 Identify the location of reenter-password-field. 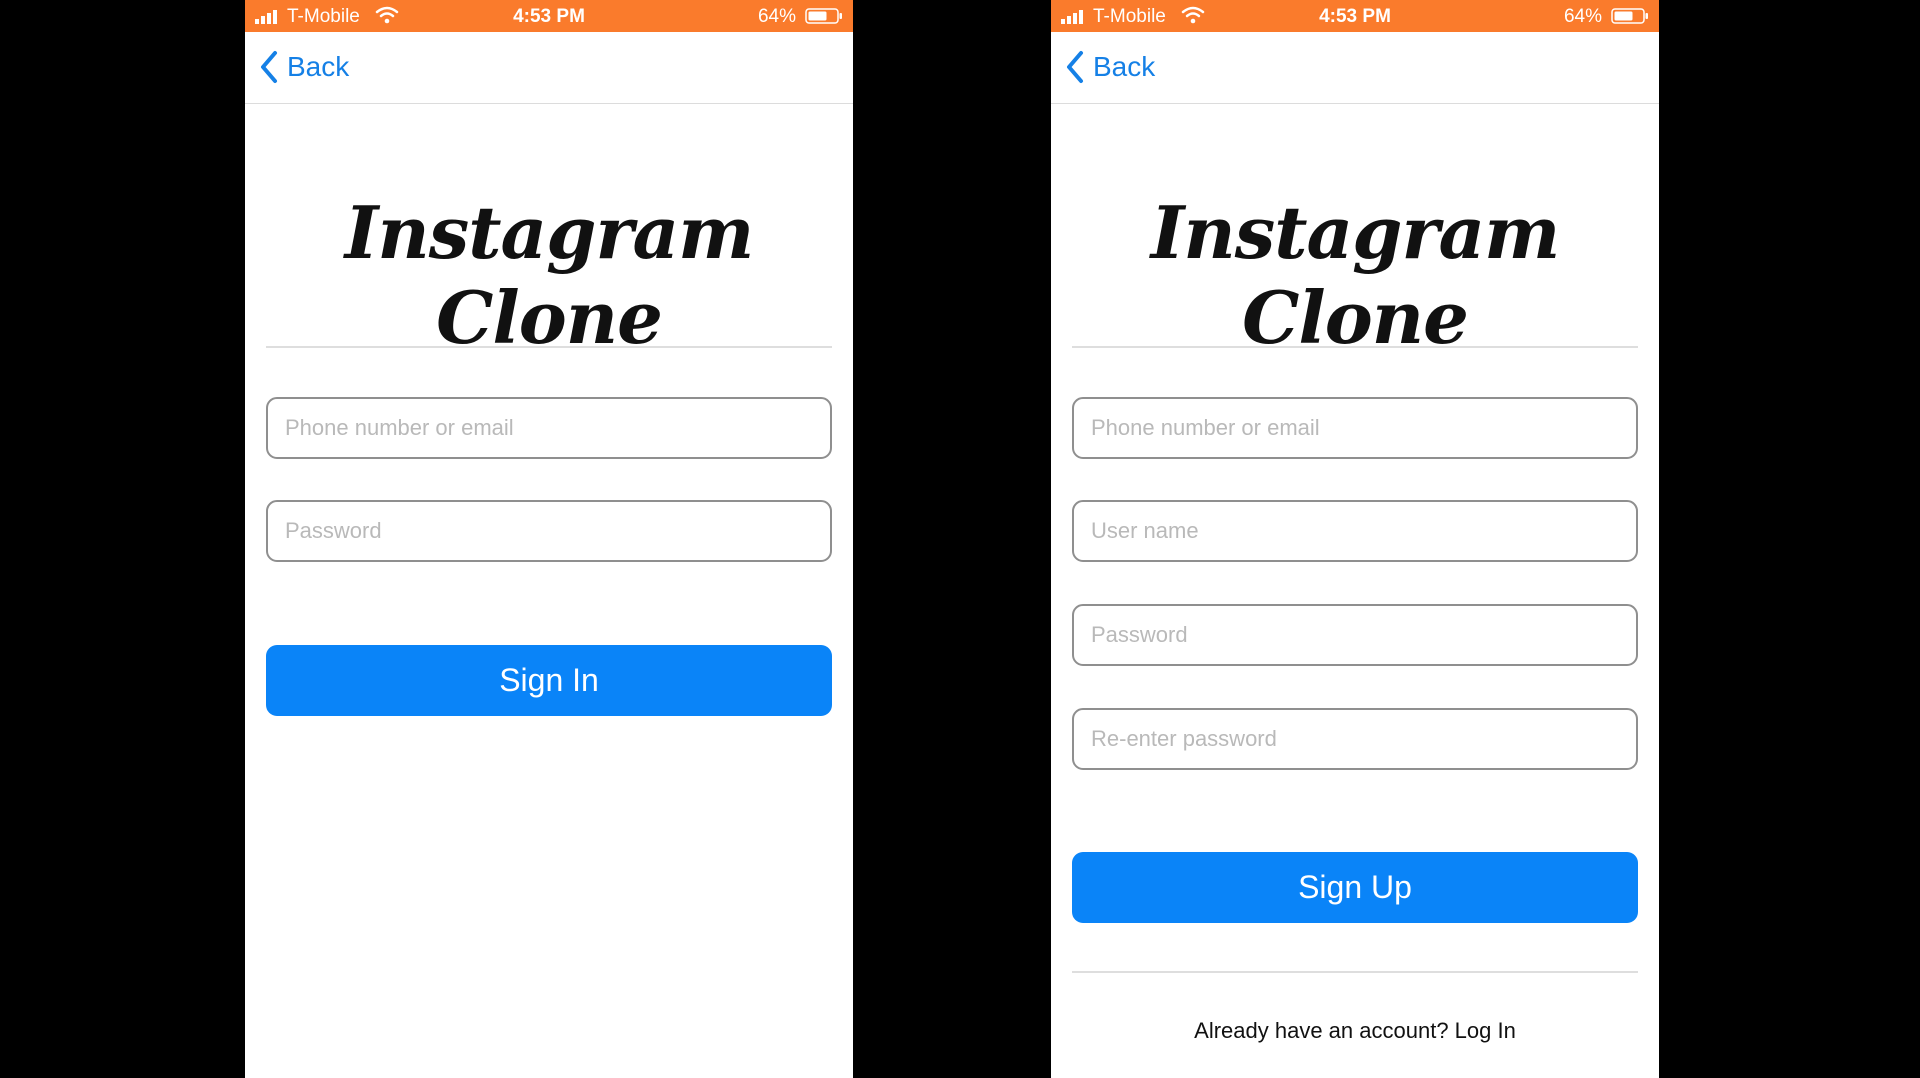
(1355, 739).